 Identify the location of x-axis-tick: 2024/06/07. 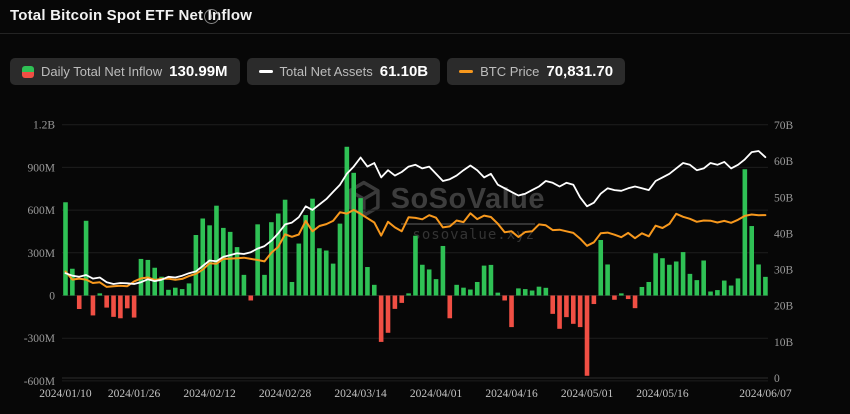
(765, 394).